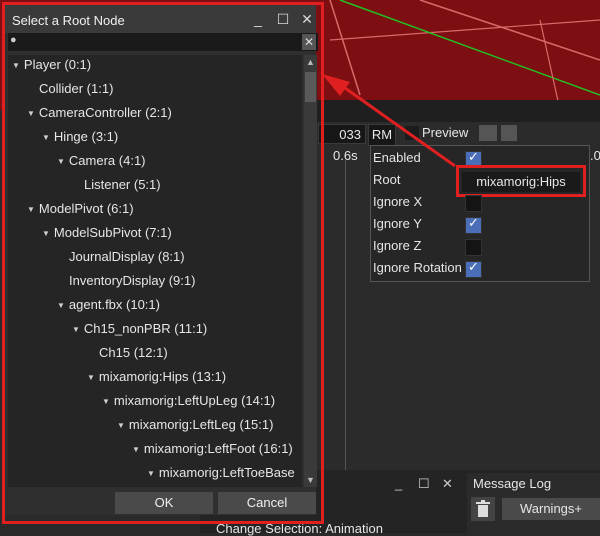  I want to click on ignore-y-label: Ignore Y, so click(397, 223).